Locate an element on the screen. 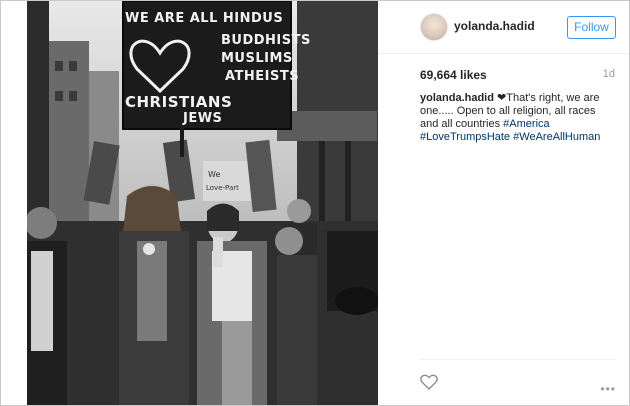 The image size is (630, 406). heart-outline-icon is located at coordinates (429, 382).